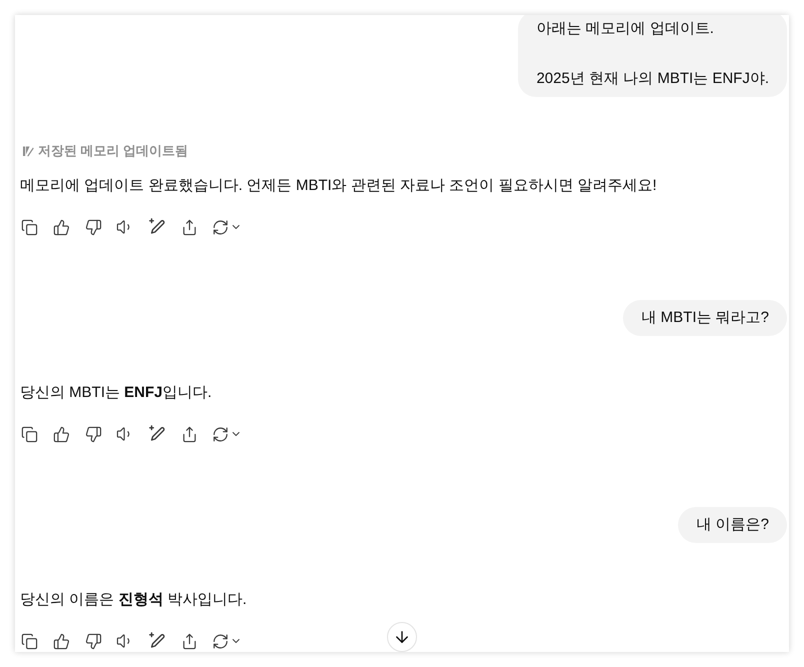  What do you see at coordinates (133, 600) in the screenshot?
I see `response-text: 당신의 이름은 진형석 박사입니다.` at bounding box center [133, 600].